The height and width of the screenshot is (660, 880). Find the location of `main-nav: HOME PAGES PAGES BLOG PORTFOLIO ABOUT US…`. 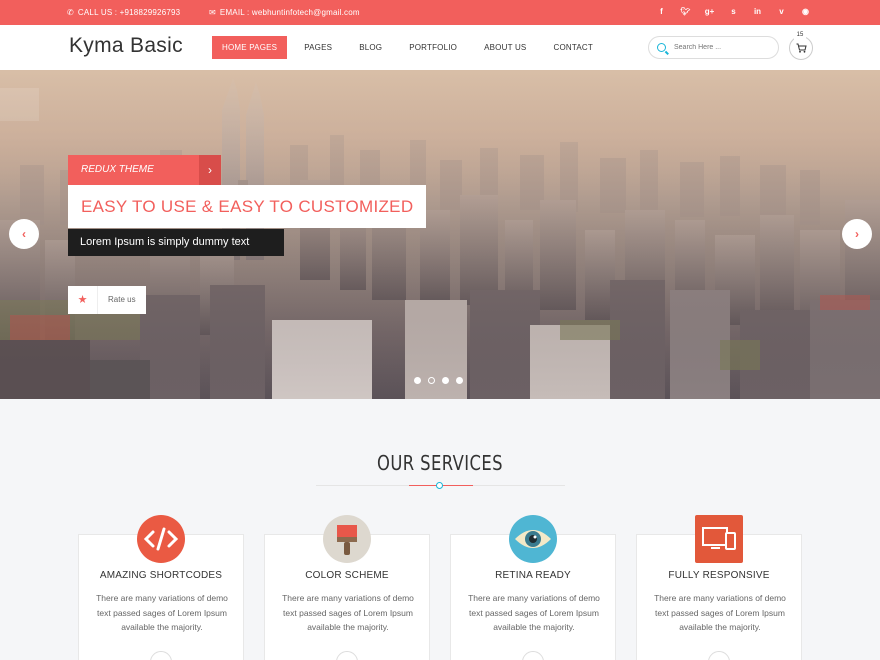

main-nav: HOME PAGES PAGES BLOG PORTFOLIO ABOUT US… is located at coordinates (411, 47).